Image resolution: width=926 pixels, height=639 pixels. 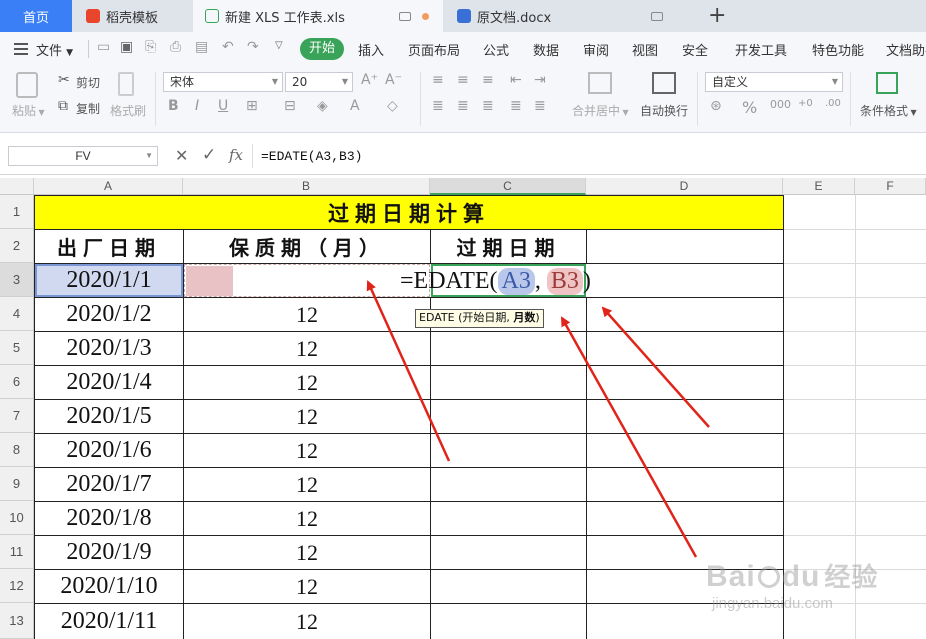 I want to click on align-left-icon: ≣, so click(x=438, y=106).